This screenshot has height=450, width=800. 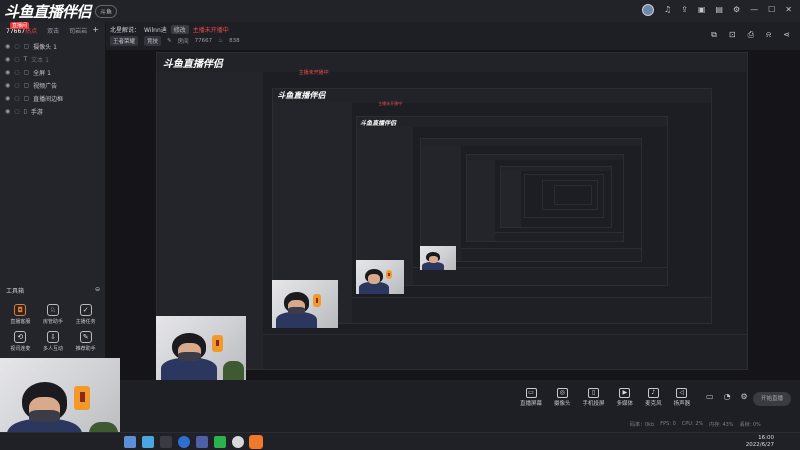 I want to click on source-controls: ▭ 直播屏幕 ◎ 摄像头 ▯ 手机投屏 ▶ 多媒体 ♪ 麦克风 ◁ 扬声器, so click(x=605, y=401).